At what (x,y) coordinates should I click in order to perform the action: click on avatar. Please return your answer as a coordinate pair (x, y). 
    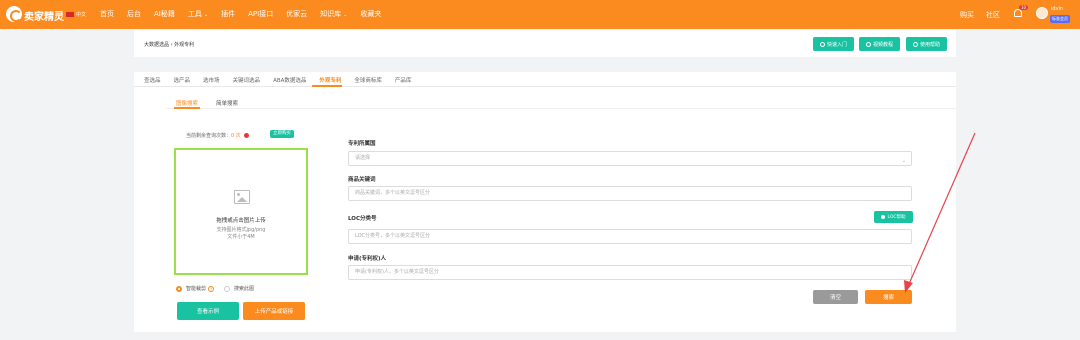
    Looking at the image, I should click on (1042, 13).